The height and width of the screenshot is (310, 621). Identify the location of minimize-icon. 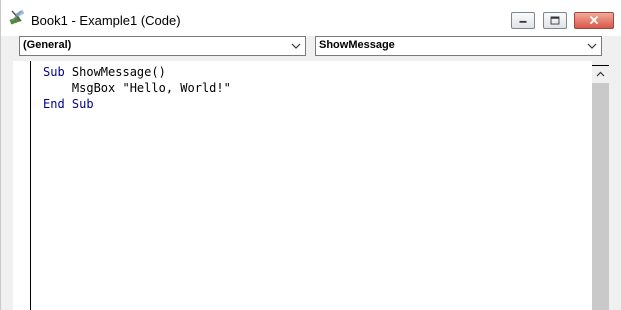
(523, 21).